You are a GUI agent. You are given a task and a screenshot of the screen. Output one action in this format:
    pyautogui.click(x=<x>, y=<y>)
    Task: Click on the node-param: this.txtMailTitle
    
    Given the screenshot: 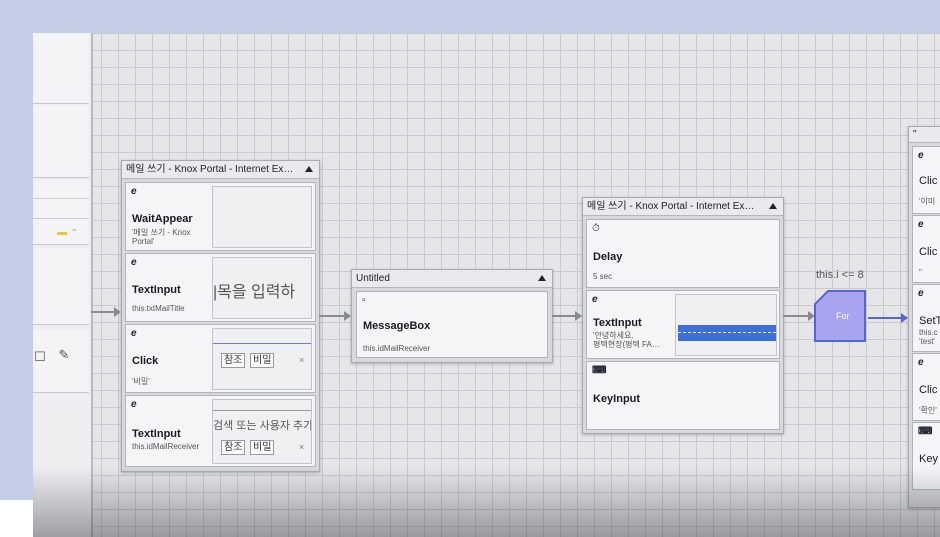 What is the action you would take?
    pyautogui.click(x=158, y=308)
    